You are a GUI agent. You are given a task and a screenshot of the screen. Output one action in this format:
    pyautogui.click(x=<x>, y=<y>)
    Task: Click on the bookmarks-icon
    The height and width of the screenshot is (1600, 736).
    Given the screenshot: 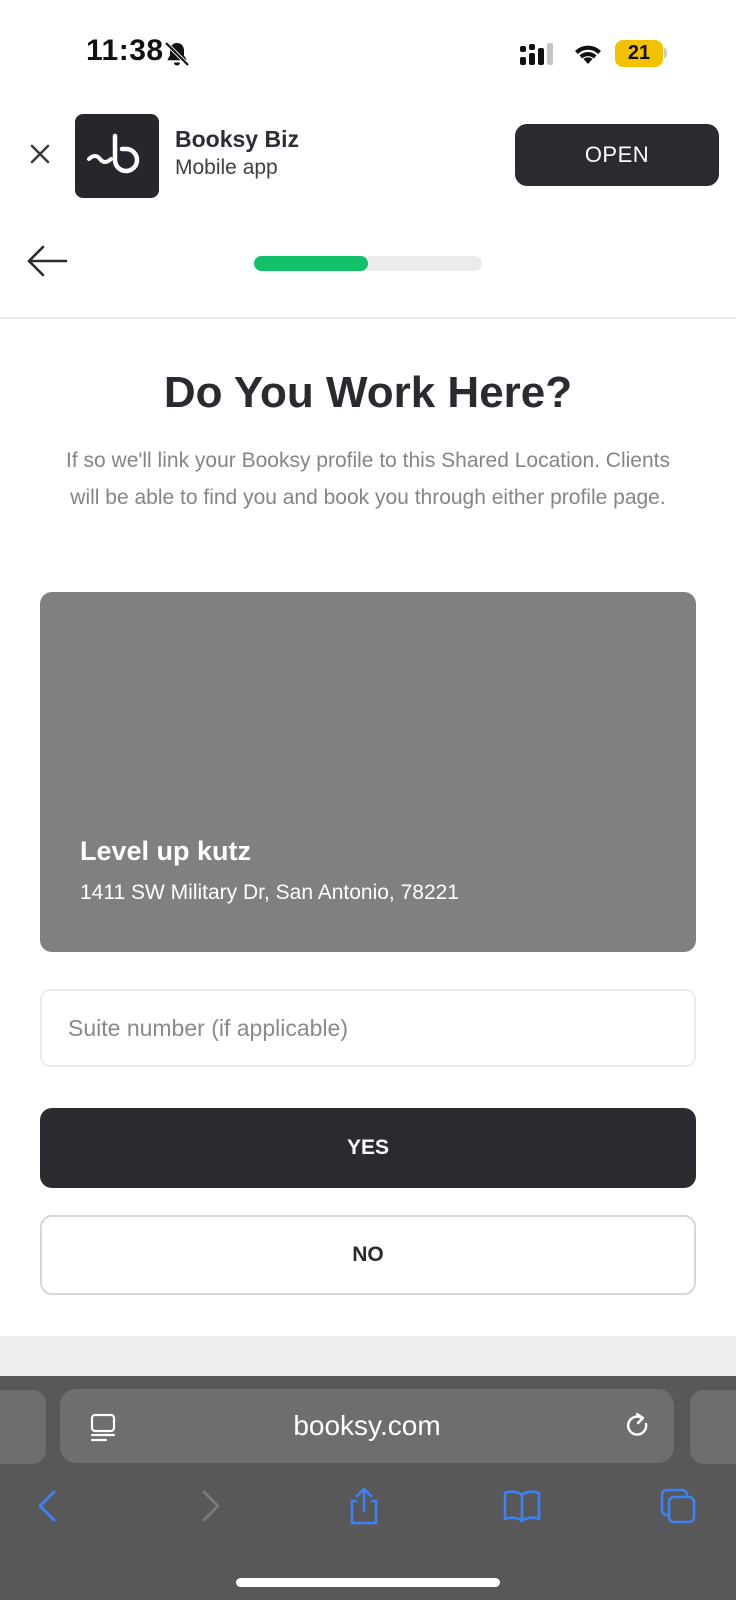 What is the action you would take?
    pyautogui.click(x=522, y=1506)
    